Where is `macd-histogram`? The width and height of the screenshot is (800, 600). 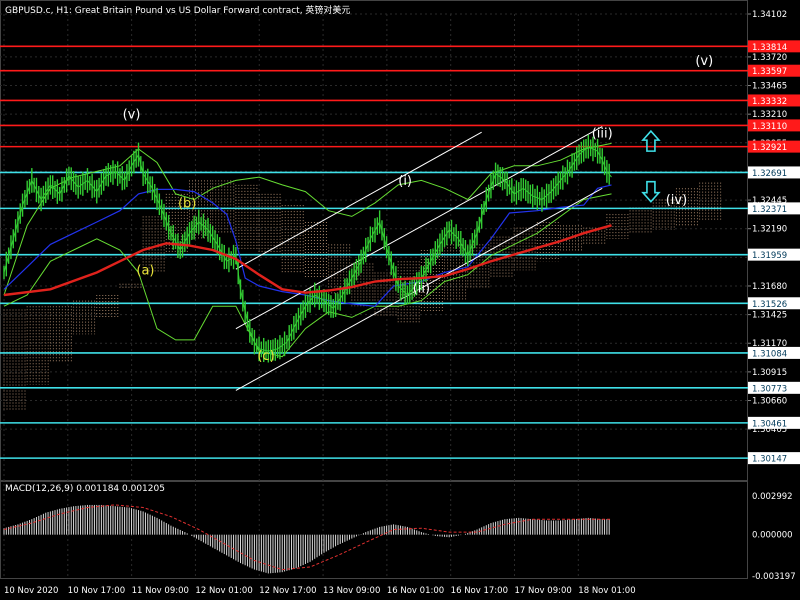 macd-histogram is located at coordinates (306, 539).